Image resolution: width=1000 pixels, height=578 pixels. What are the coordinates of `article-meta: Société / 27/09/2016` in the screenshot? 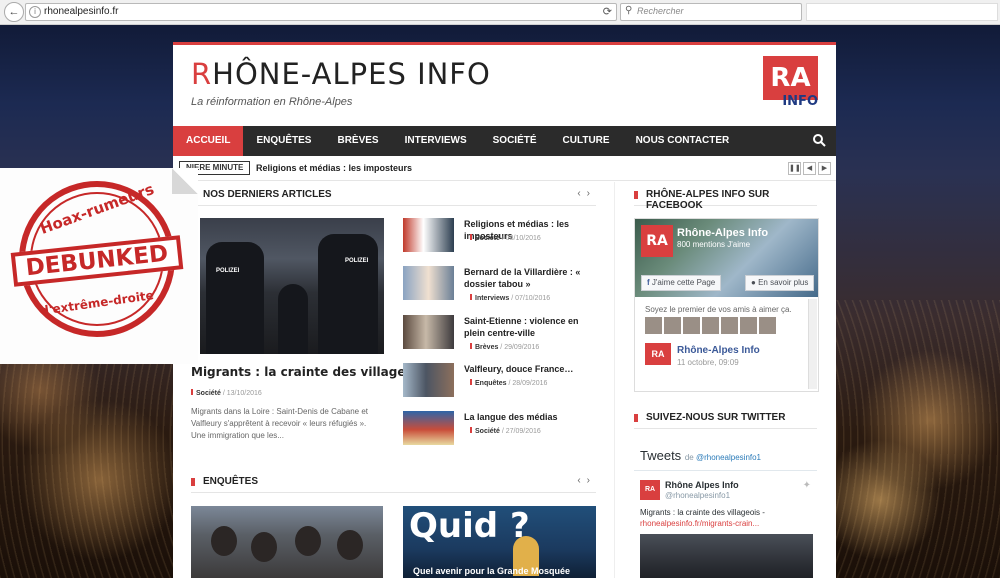 It's located at (505, 431).